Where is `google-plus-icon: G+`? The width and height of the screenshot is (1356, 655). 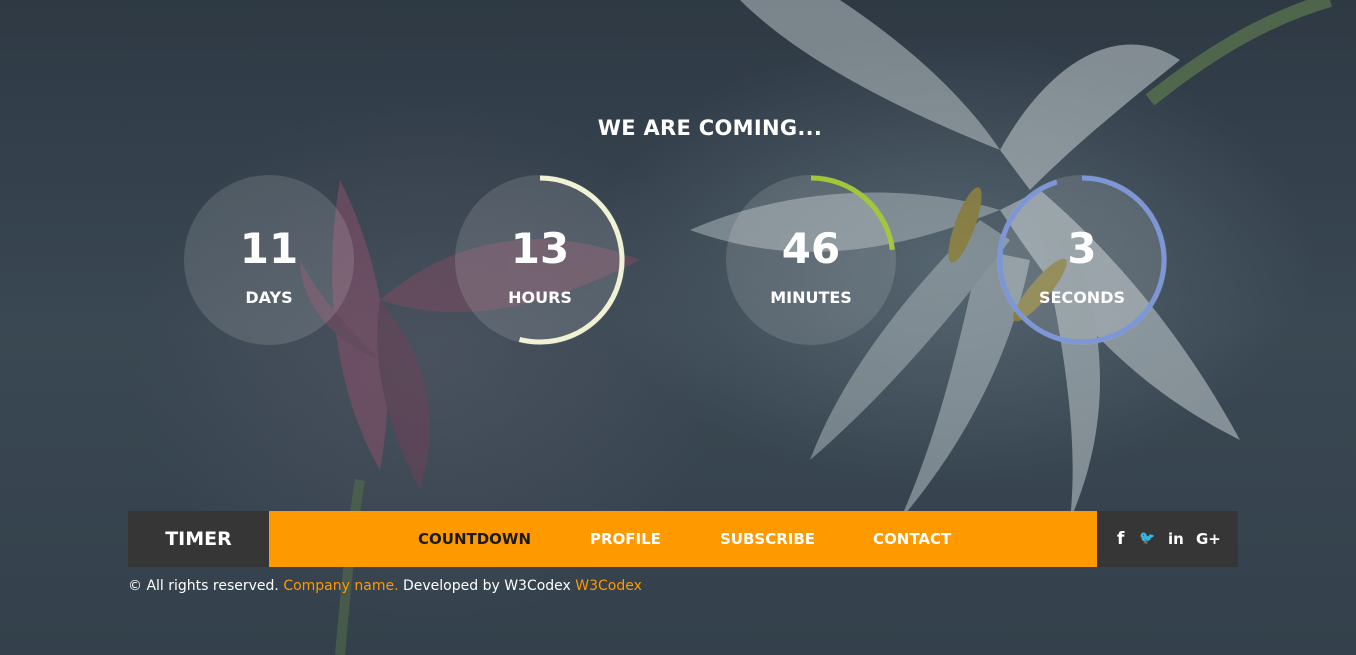
google-plus-icon: G+ is located at coordinates (1208, 539).